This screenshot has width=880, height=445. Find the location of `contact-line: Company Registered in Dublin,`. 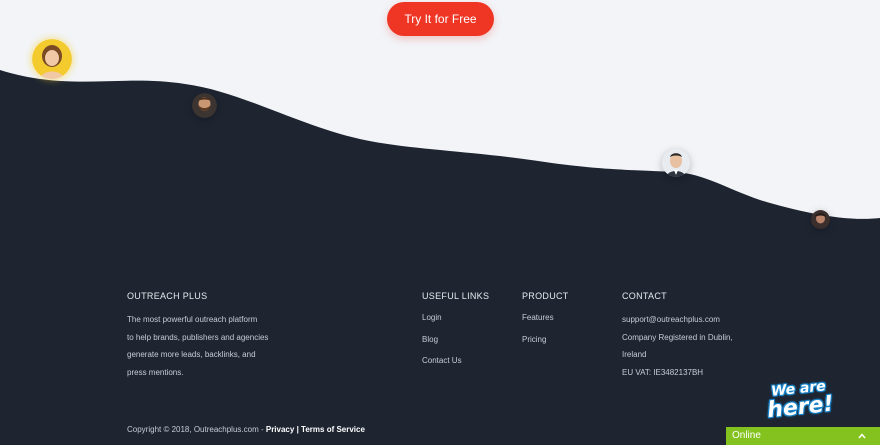

contact-line: Company Registered in Dublin, is located at coordinates (677, 337).